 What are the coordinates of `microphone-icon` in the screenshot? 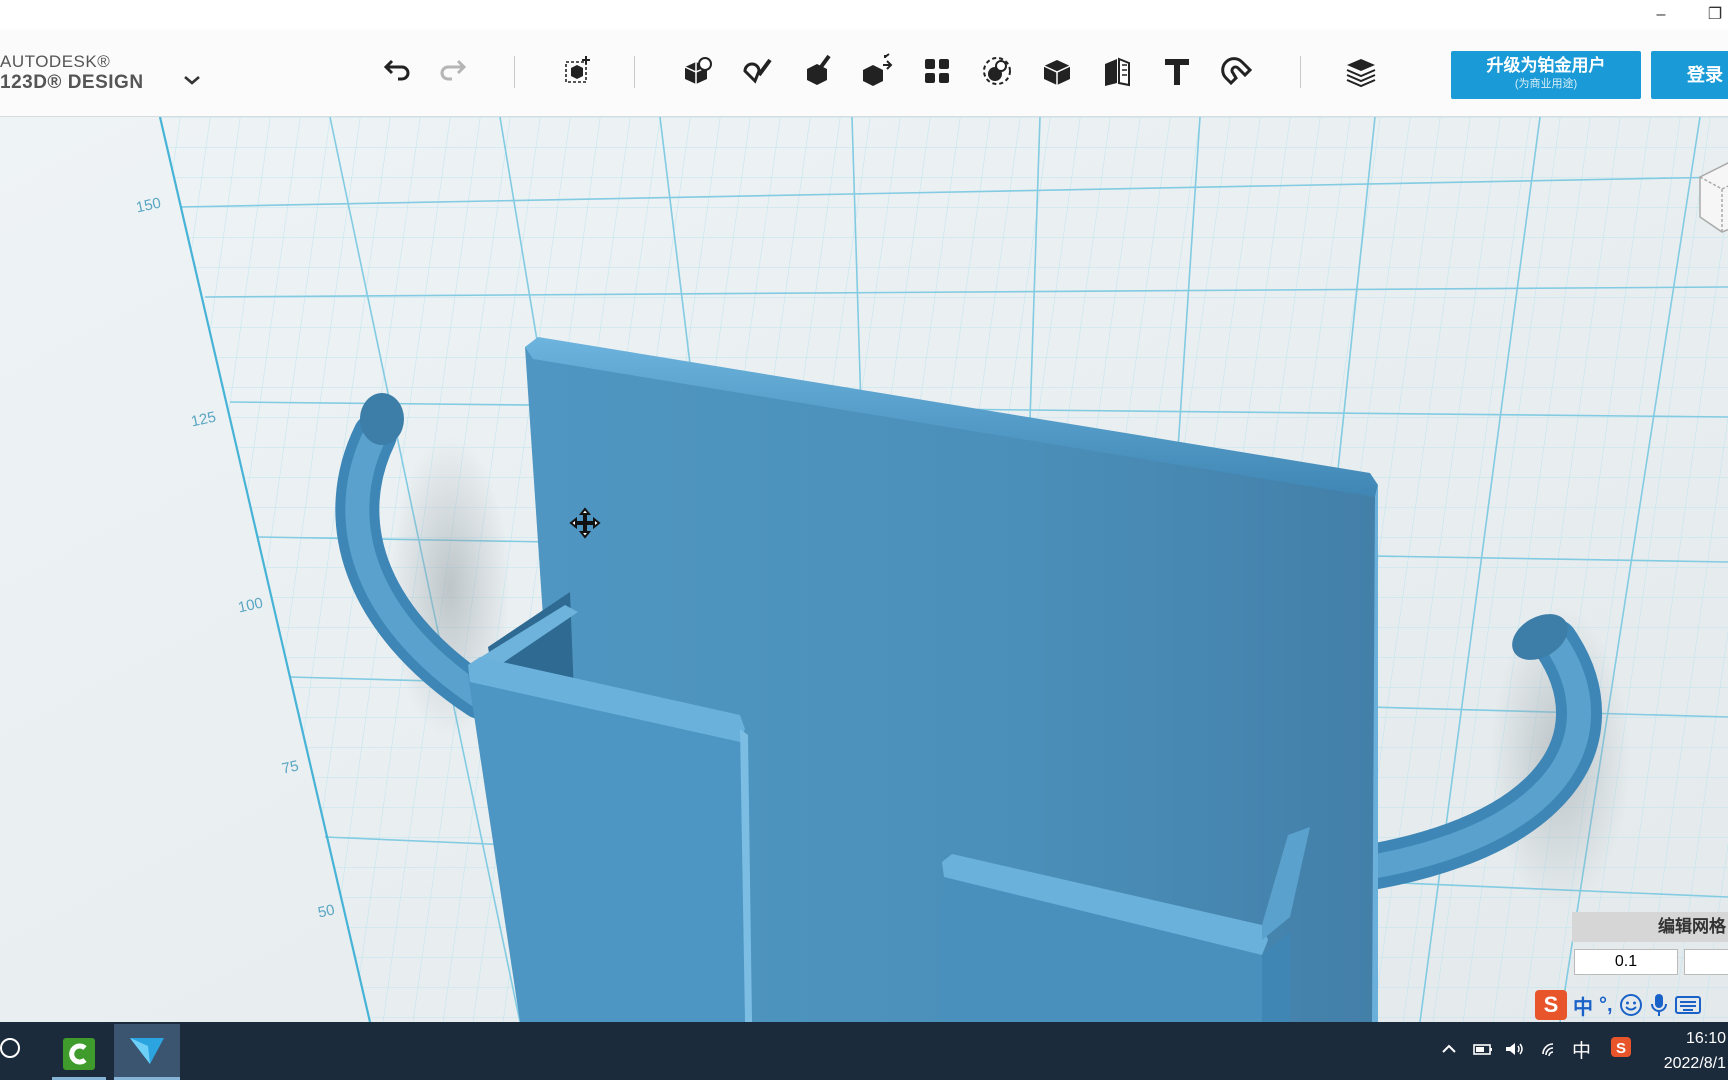 It's located at (1659, 1005).